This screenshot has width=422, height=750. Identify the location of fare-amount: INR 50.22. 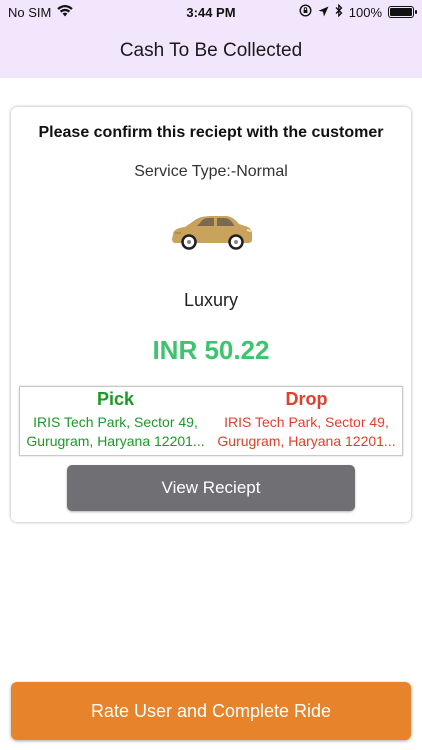
(211, 350).